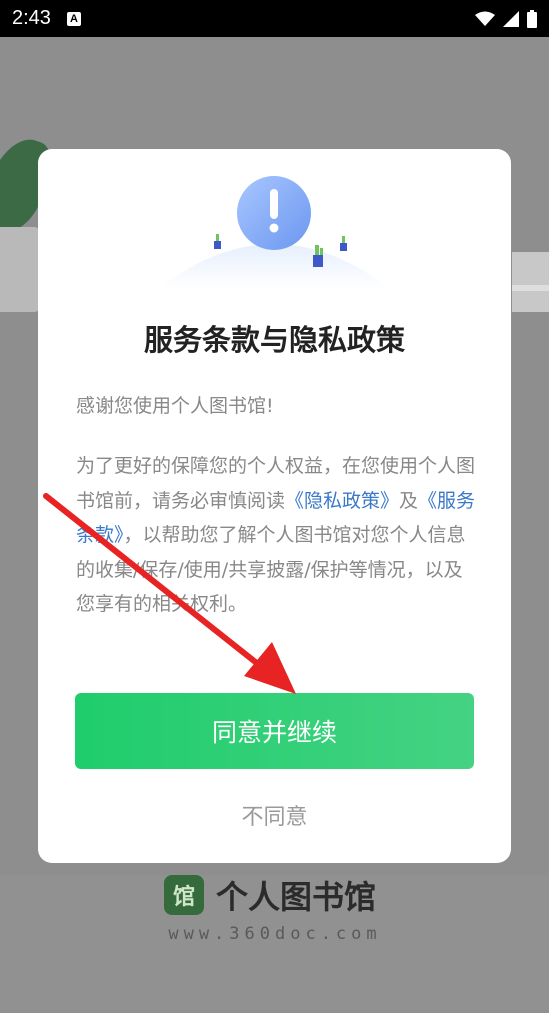  What do you see at coordinates (73, 18) in the screenshot?
I see `a-letter-icon: A` at bounding box center [73, 18].